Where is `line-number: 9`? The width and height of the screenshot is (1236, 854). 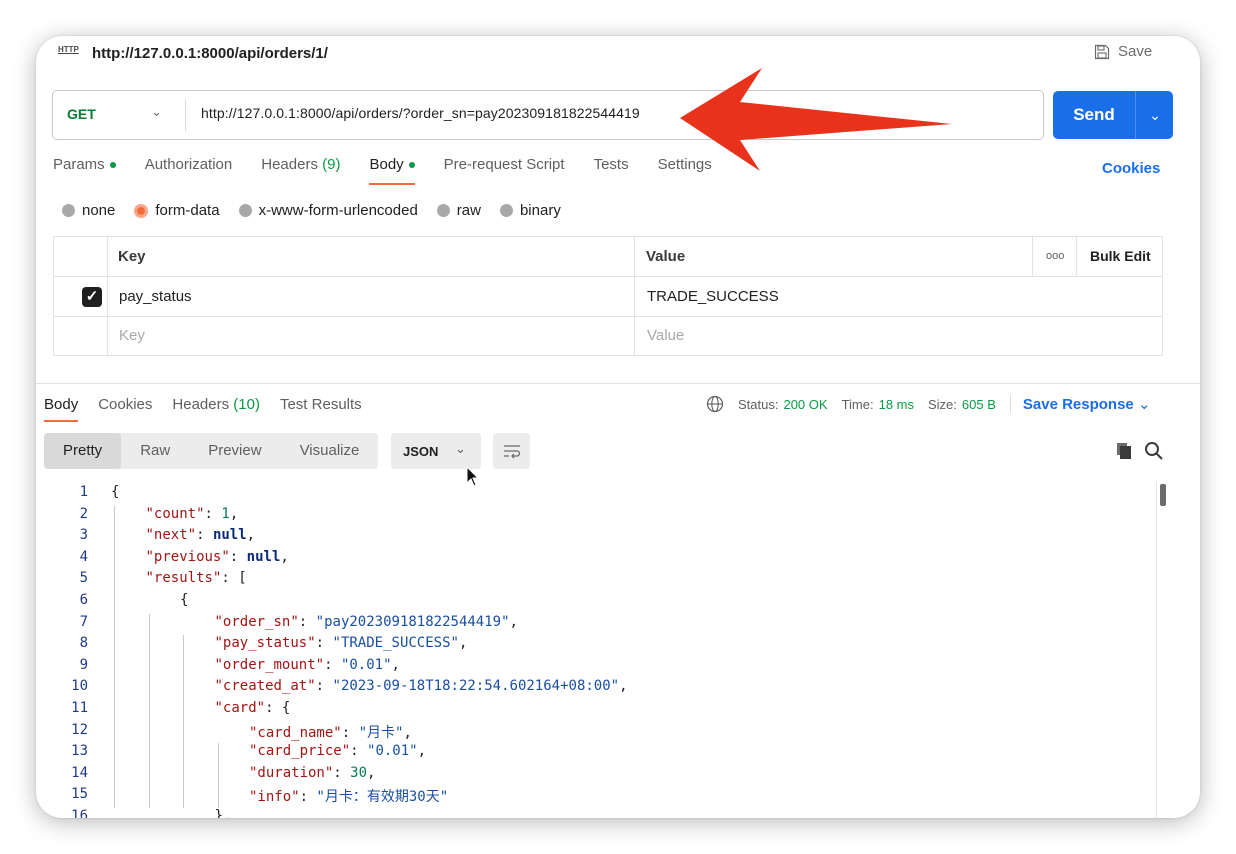 line-number: 9 is located at coordinates (83, 664).